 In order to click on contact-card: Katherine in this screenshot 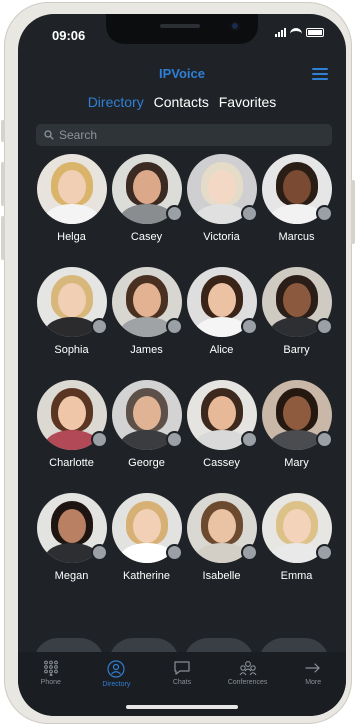, I will do `click(146, 537)`.